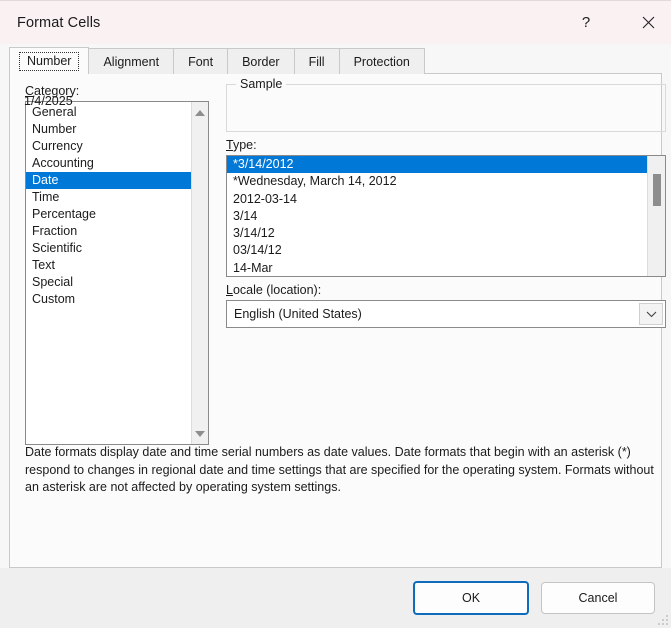 This screenshot has width=671, height=628. What do you see at coordinates (108, 129) in the screenshot?
I see `list-item: Number` at bounding box center [108, 129].